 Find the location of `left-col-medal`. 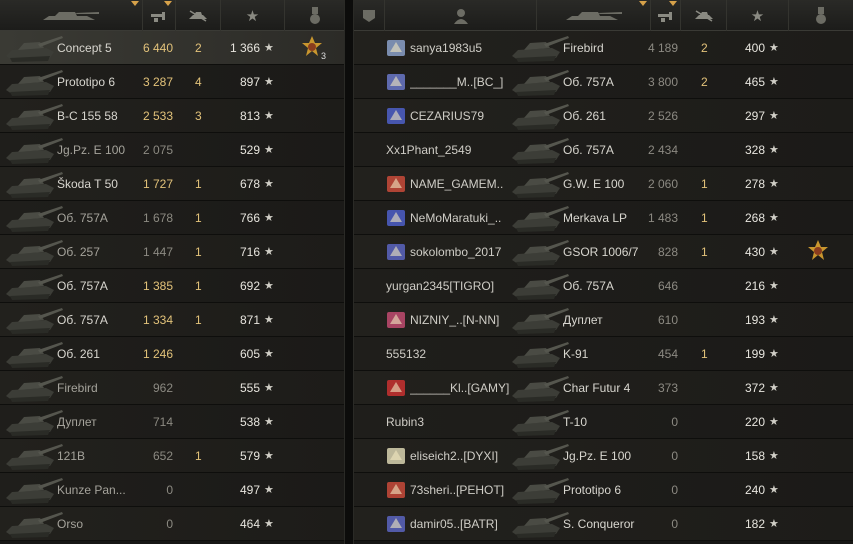

left-col-medal is located at coordinates (314, 15).